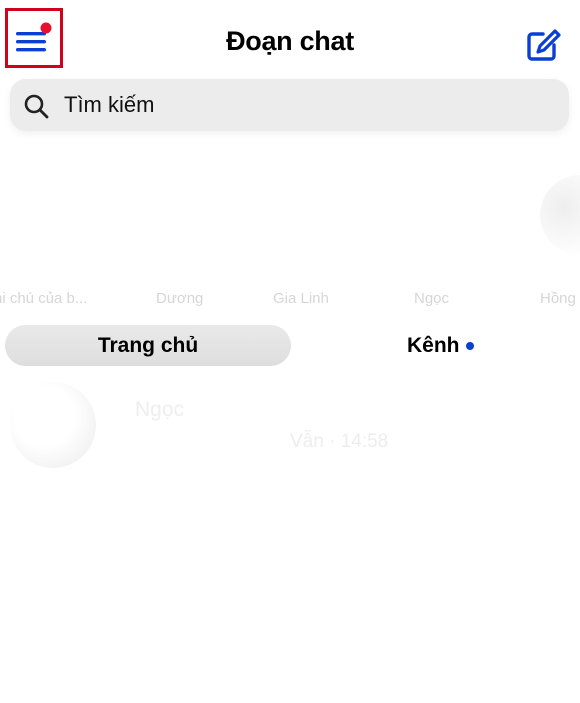  I want to click on story-name: Dương, so click(179, 298).